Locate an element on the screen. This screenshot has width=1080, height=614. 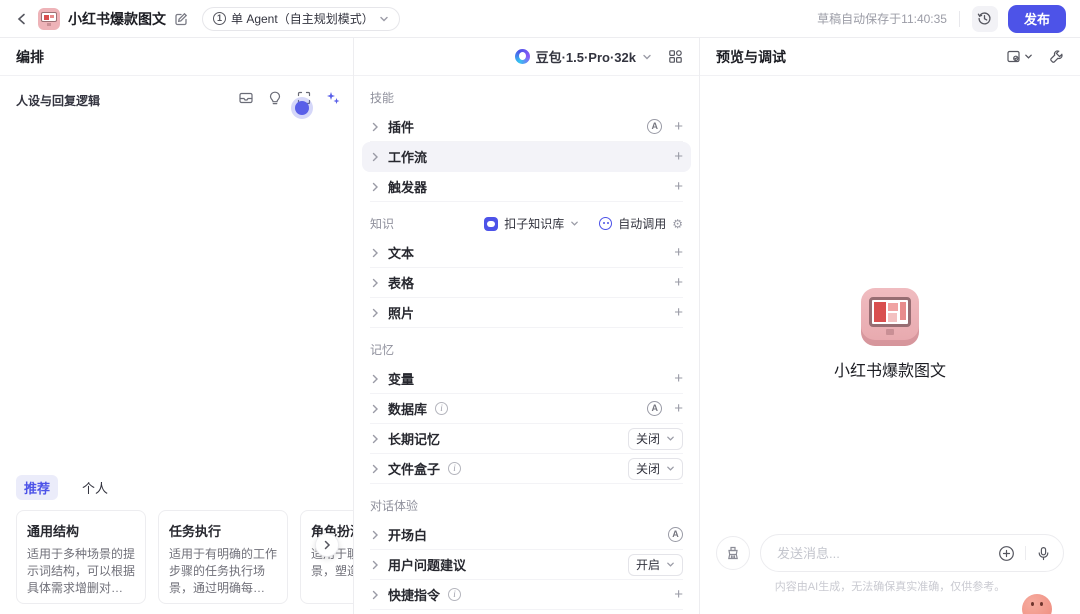
add-database-button: + is located at coordinates (678, 408).